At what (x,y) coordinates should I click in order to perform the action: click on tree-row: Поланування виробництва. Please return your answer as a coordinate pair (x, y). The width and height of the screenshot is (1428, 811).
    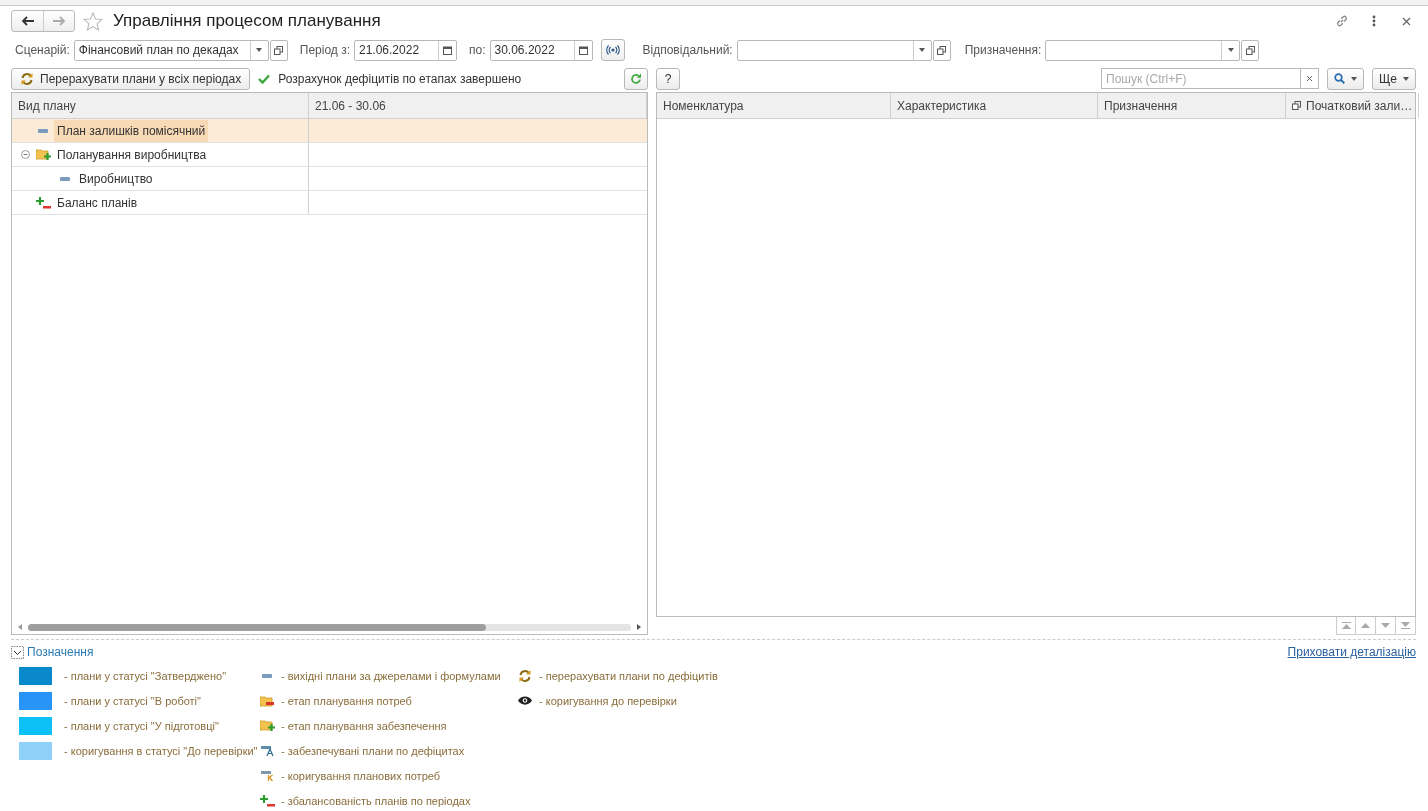
    Looking at the image, I should click on (329, 155).